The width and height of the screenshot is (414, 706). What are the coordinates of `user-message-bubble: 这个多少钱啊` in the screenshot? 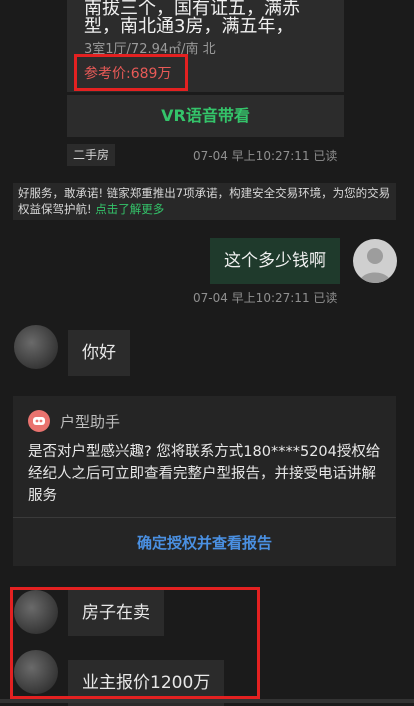 It's located at (275, 261).